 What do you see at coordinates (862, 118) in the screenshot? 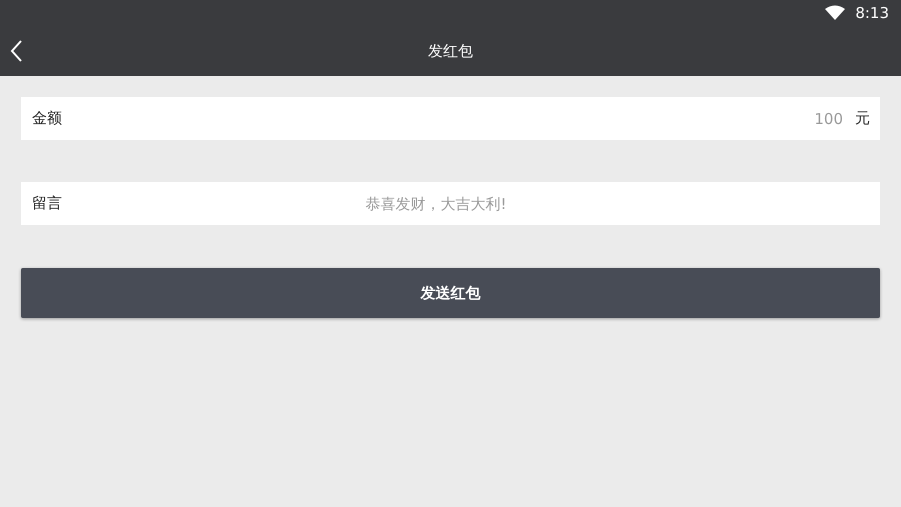
I see `currency-unit: 元` at bounding box center [862, 118].